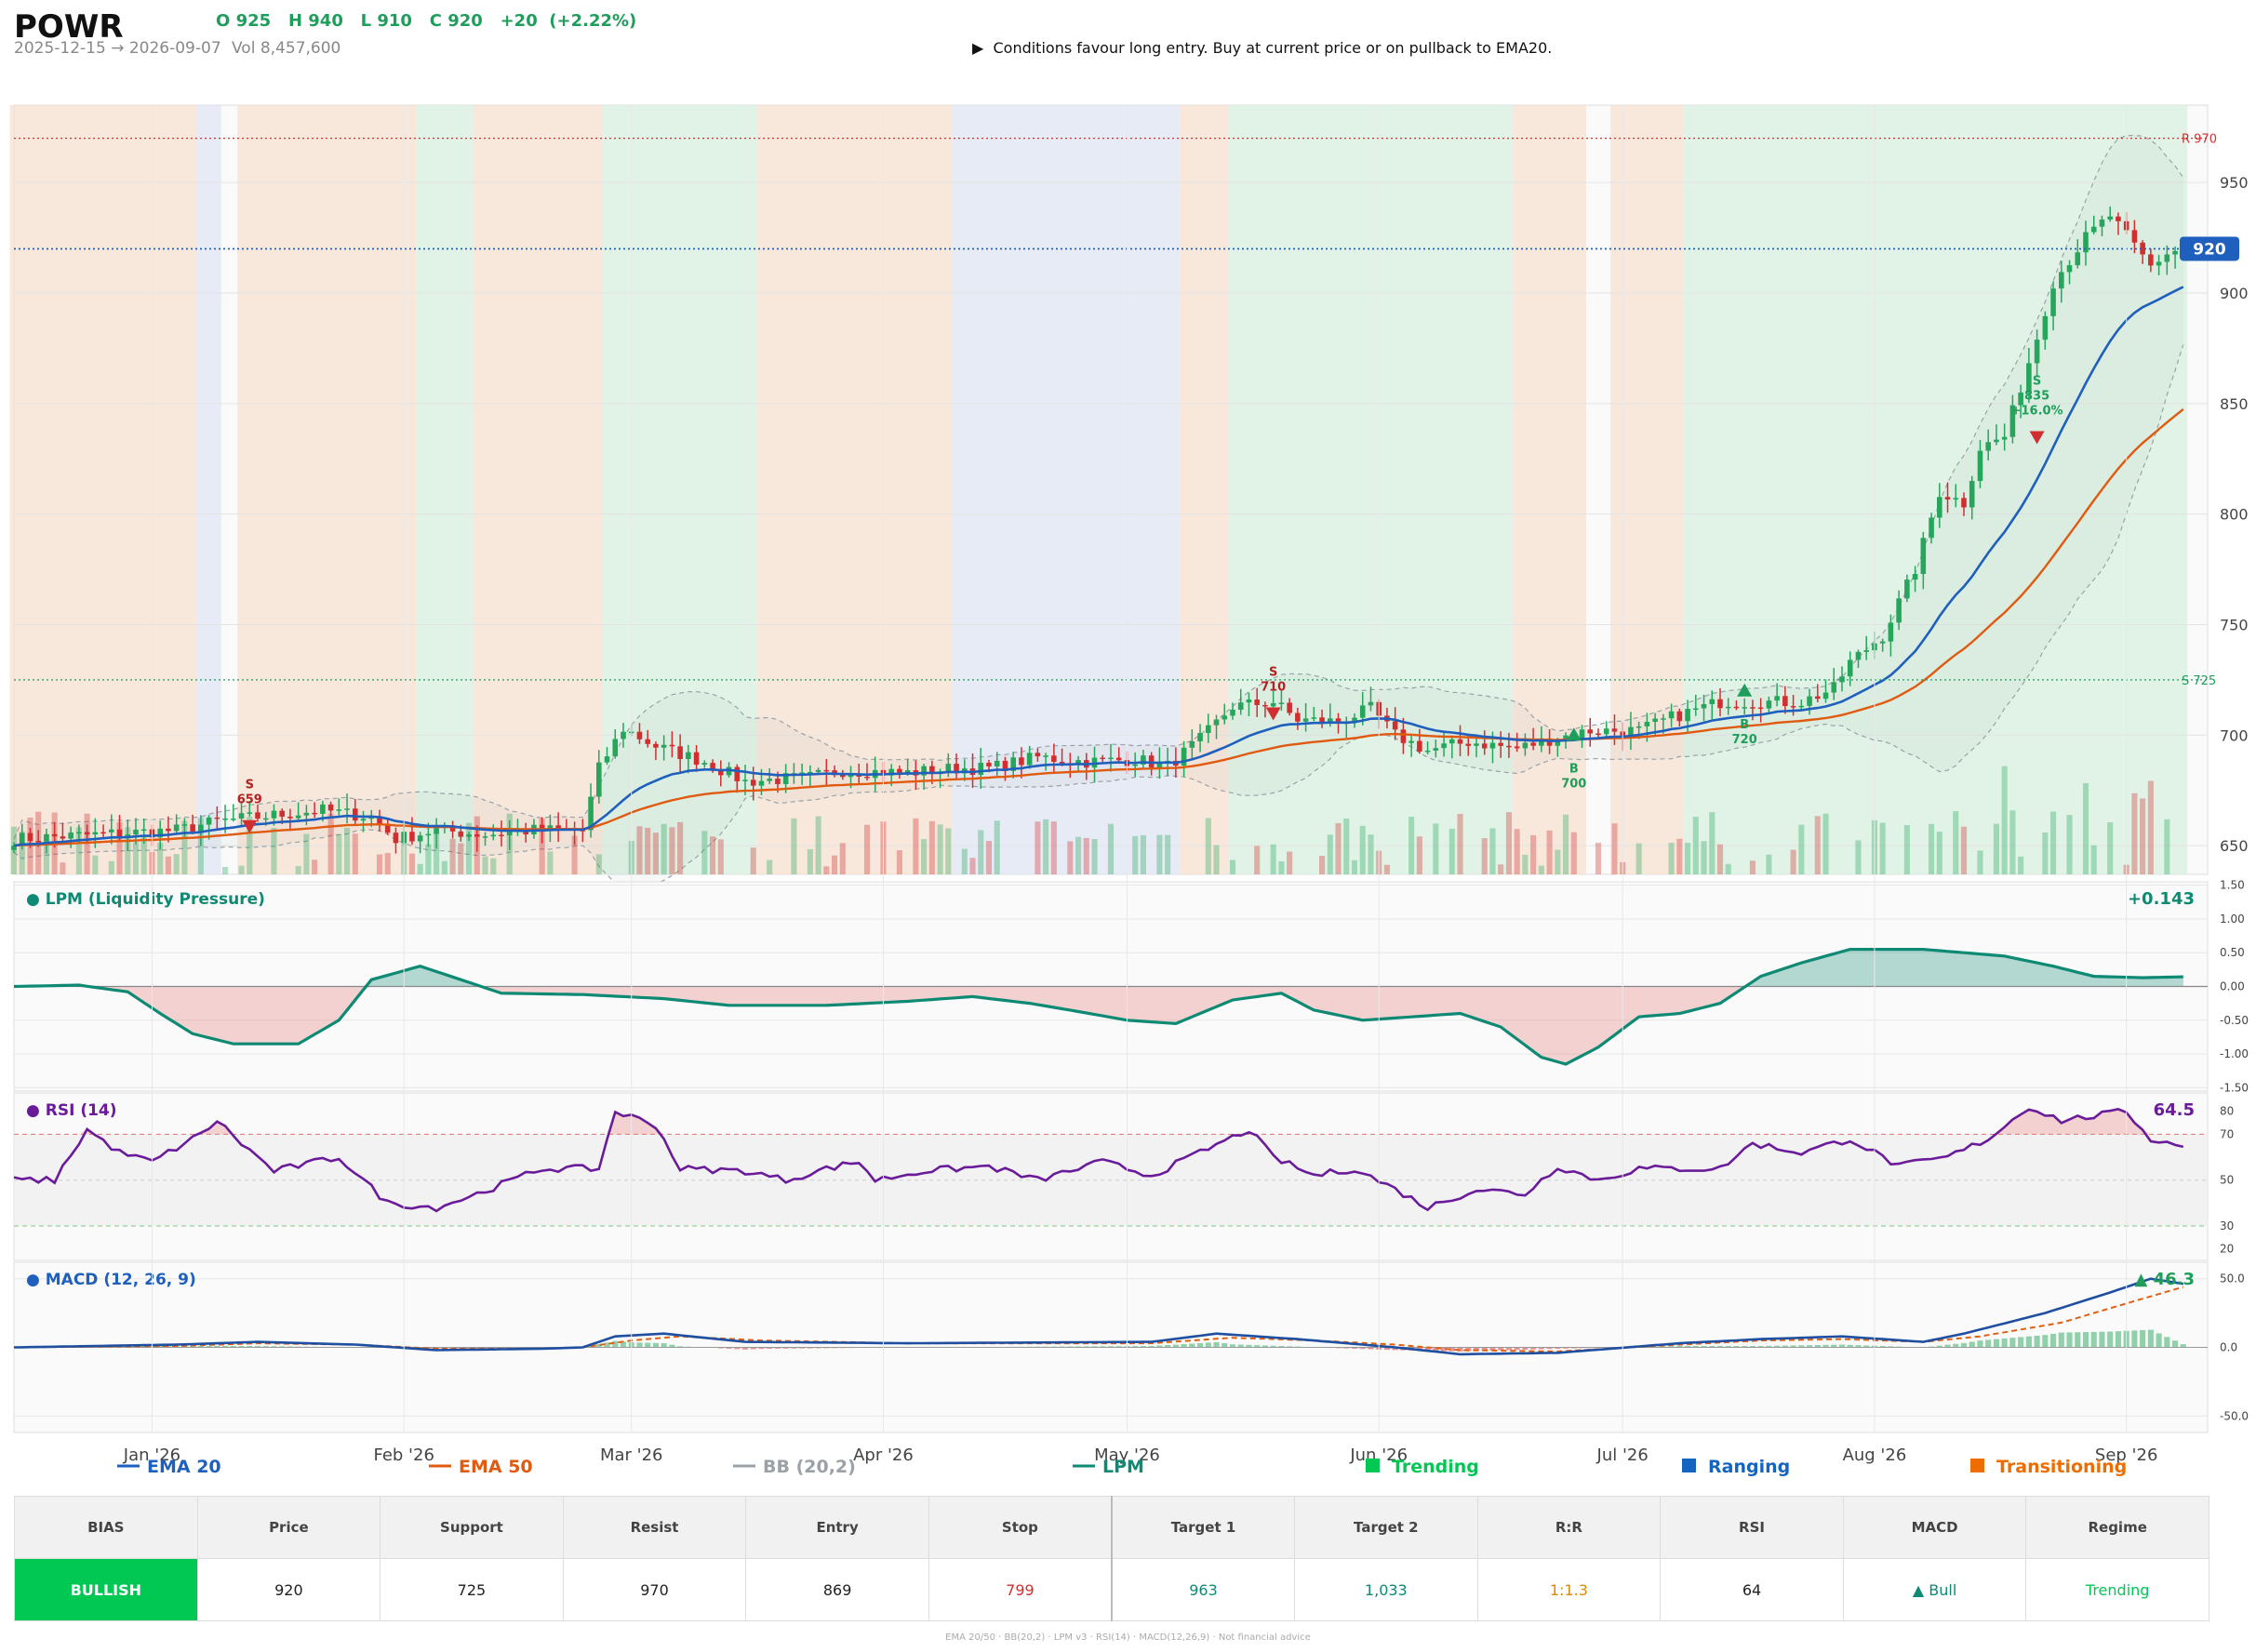 This screenshot has width=2256, height=1652. Describe the element at coordinates (2227, 1225) in the screenshot. I see `rsi-tick-label: 30` at that location.